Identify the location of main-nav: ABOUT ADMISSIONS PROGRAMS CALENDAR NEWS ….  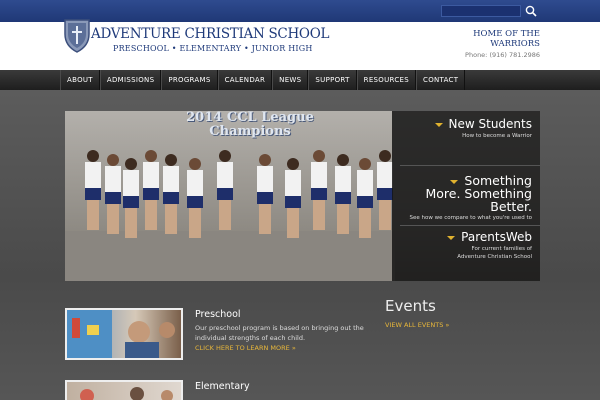
(300, 80).